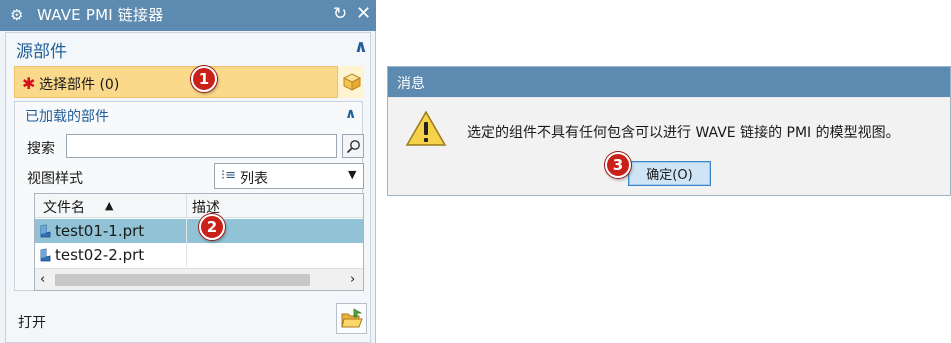 The image size is (951, 343). Describe the element at coordinates (67, 117) in the screenshot. I see `loaded-parts-section-title: 已加载的部件` at that location.